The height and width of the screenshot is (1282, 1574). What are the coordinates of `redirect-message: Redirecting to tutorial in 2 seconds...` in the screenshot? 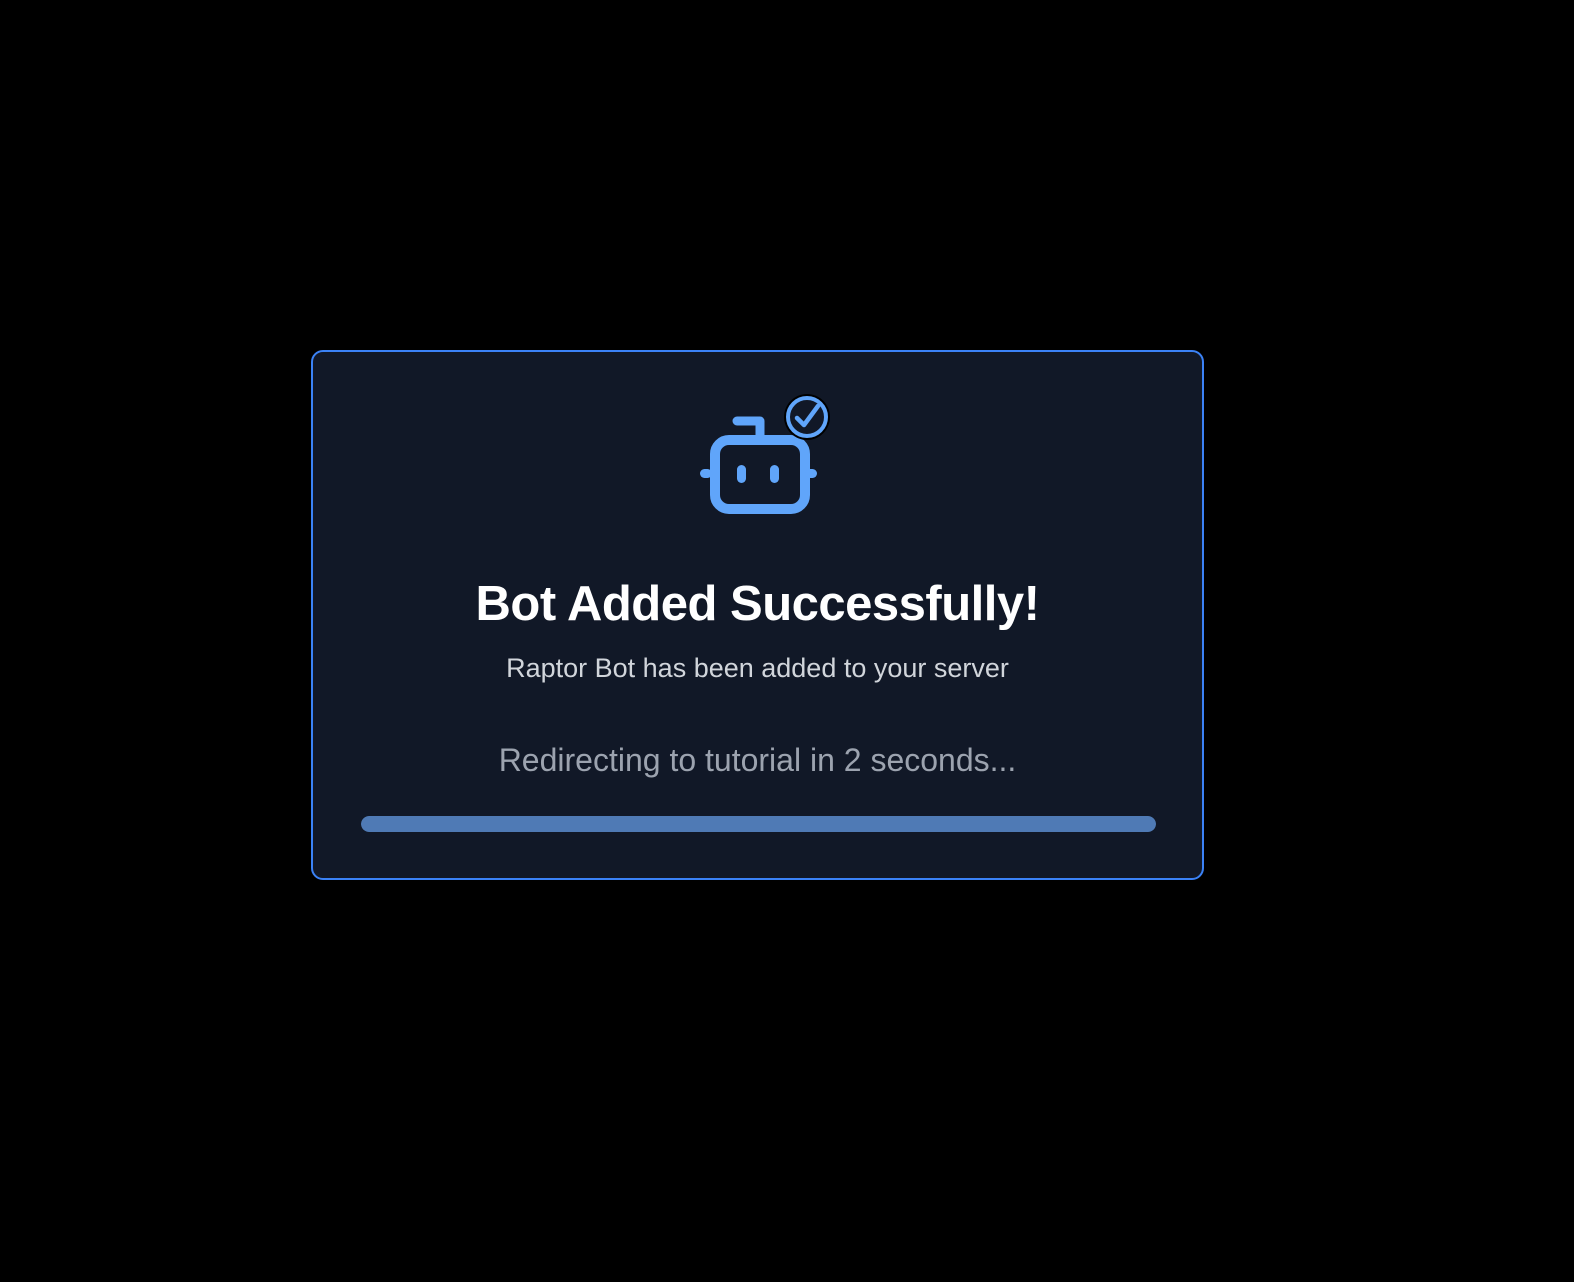 It's located at (757, 760).